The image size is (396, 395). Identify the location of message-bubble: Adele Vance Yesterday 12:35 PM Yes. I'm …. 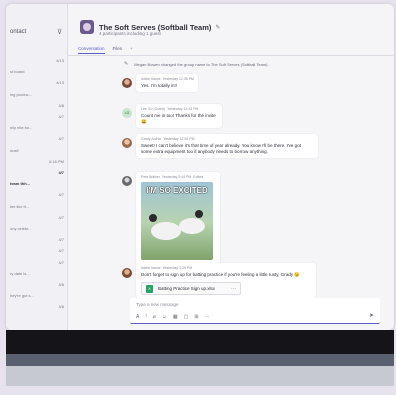
(167, 83).